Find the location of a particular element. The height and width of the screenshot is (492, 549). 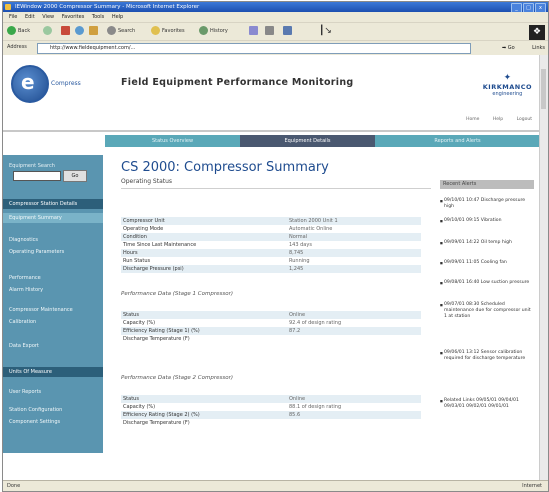

equipment-search-input is located at coordinates (37, 176).